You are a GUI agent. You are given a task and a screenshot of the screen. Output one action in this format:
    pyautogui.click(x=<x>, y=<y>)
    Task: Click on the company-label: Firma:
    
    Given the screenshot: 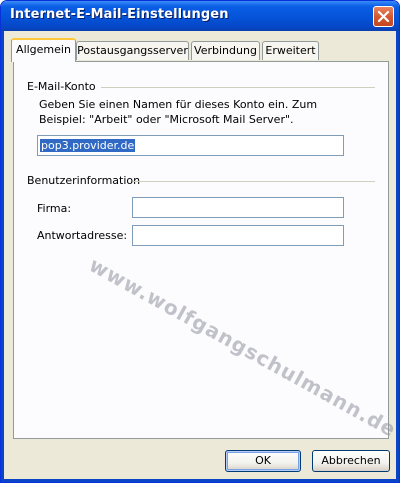 What is the action you would take?
    pyautogui.click(x=54, y=208)
    